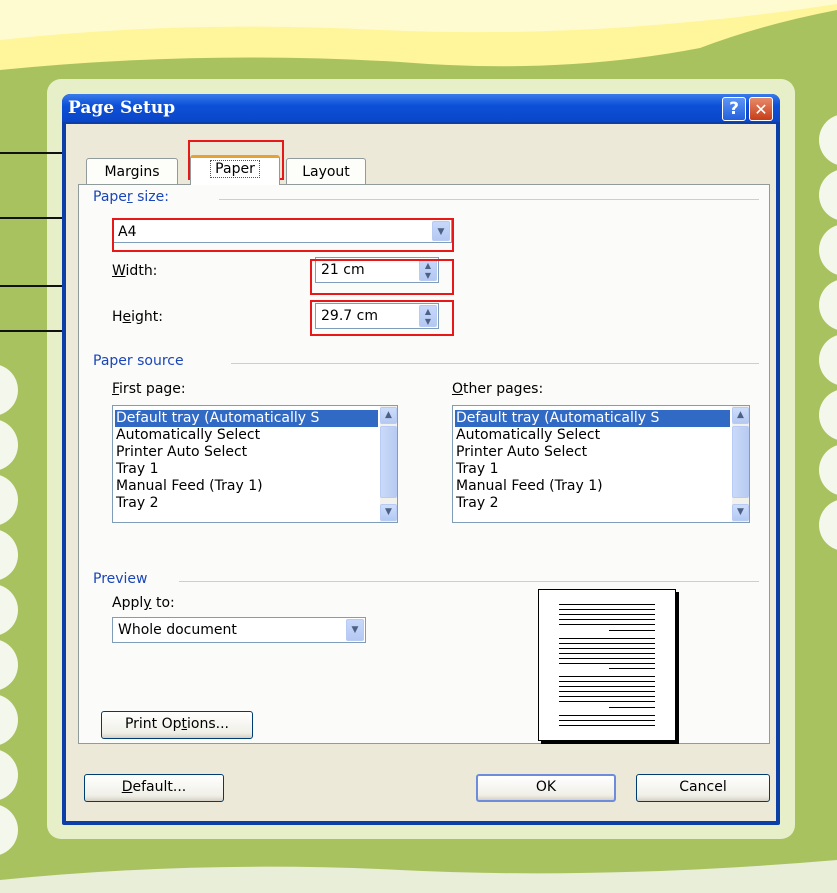  I want to click on apply-to-select: Whole document ▼, so click(239, 630).